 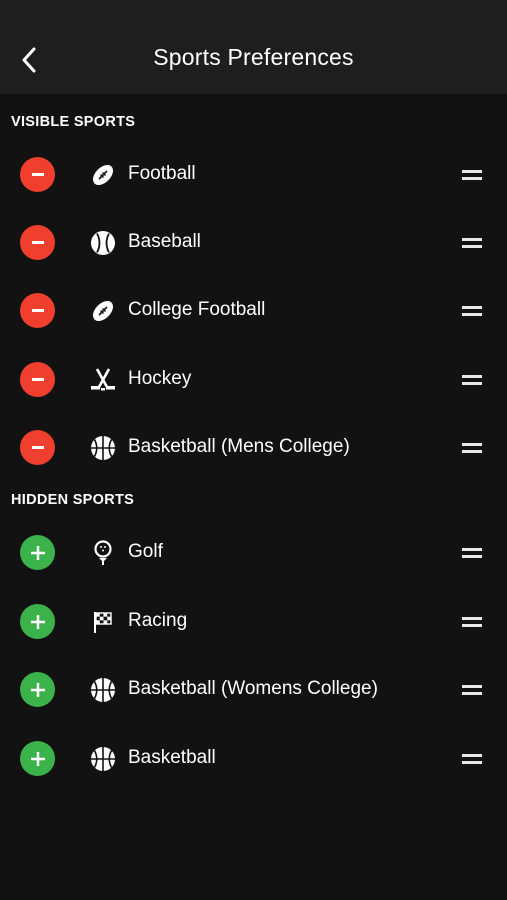 What do you see at coordinates (164, 241) in the screenshot?
I see `sport-label: Baseball` at bounding box center [164, 241].